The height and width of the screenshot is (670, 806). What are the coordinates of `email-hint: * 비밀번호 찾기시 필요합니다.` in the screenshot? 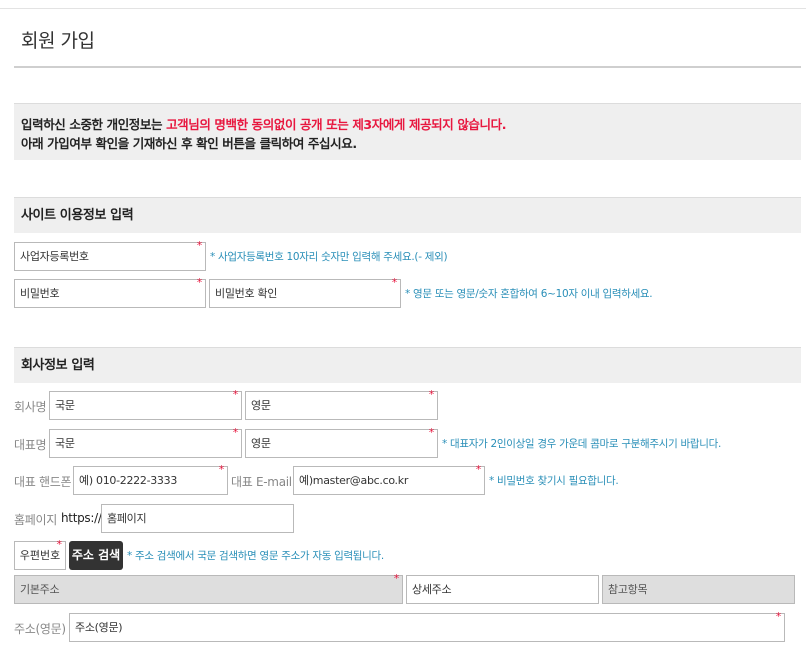 It's located at (554, 481).